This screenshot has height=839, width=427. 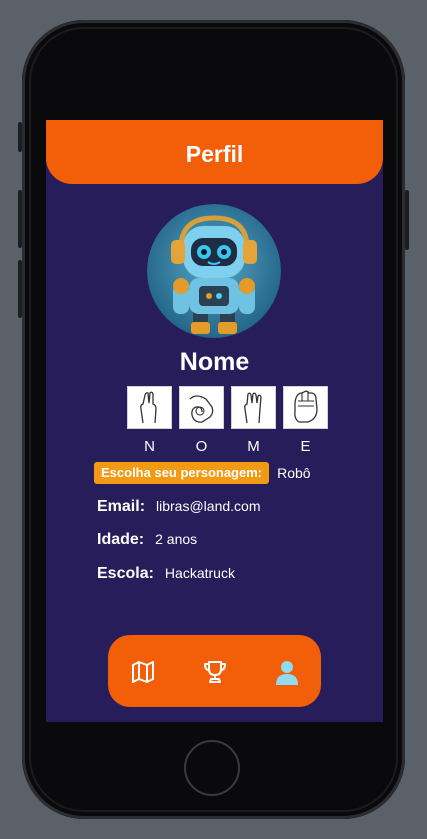 I want to click on age-row: Idade: 2 anos, so click(x=147, y=540).